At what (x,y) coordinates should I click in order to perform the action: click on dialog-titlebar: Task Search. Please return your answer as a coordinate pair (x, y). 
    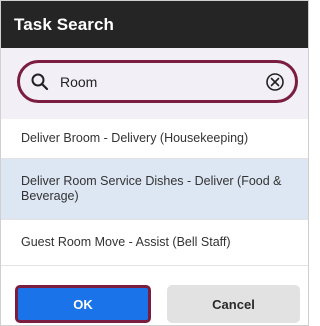
    Looking at the image, I should click on (154, 24).